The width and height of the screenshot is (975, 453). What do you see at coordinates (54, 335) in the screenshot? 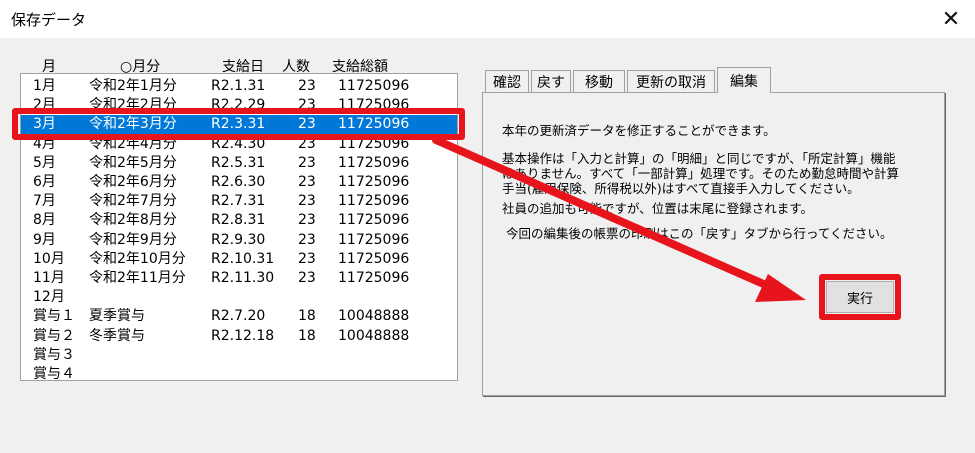
I see `row-month: 賞与２` at bounding box center [54, 335].